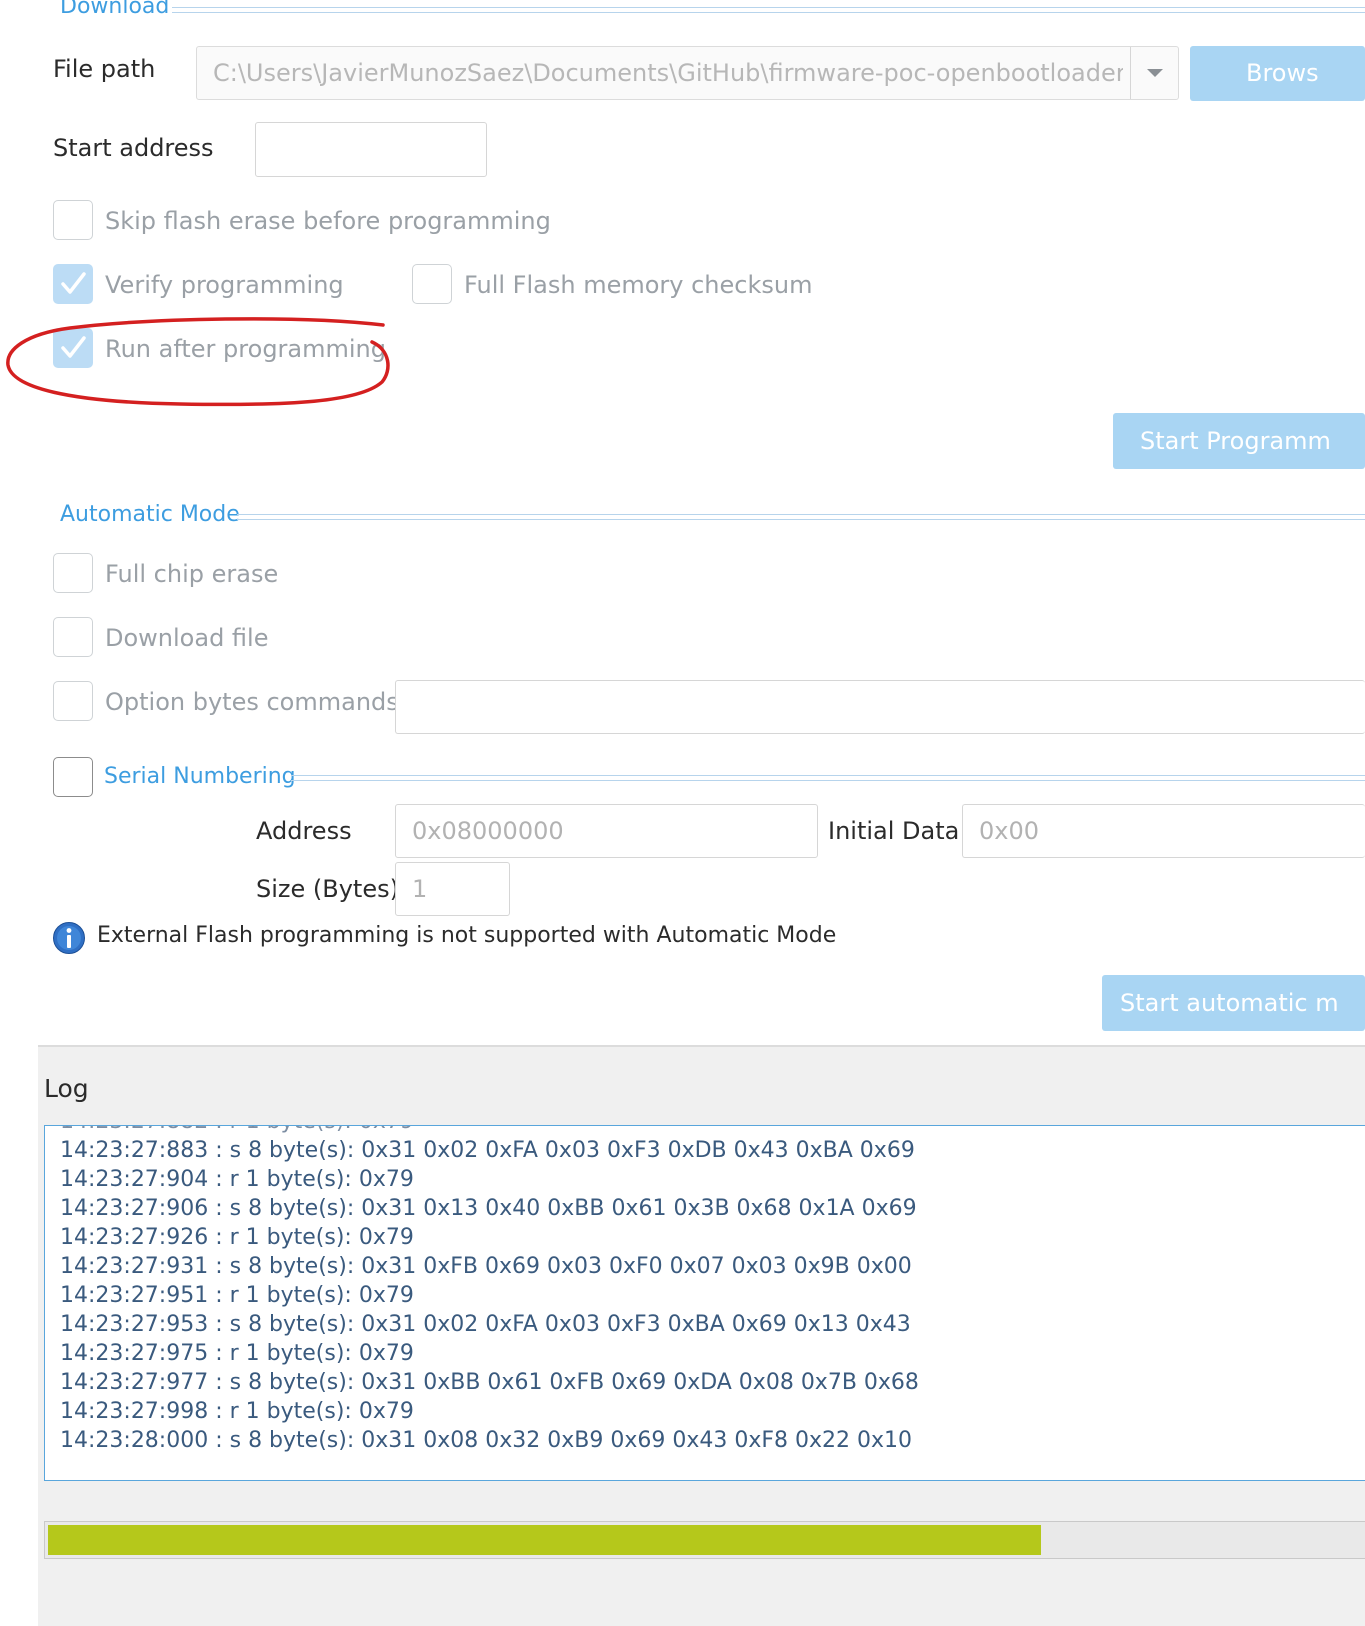 This screenshot has width=1365, height=1626. What do you see at coordinates (73, 220) in the screenshot?
I see `skip-erase-checkbox` at bounding box center [73, 220].